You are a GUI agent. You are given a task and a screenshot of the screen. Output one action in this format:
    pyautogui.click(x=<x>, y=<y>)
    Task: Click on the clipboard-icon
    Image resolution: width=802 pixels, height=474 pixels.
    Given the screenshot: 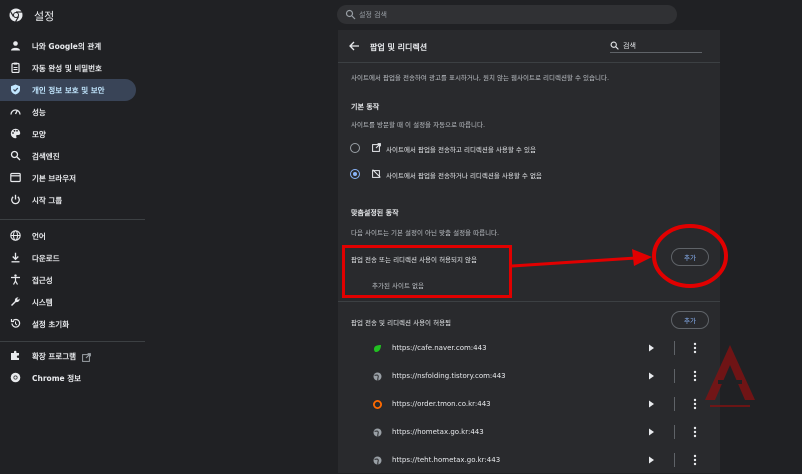 What is the action you would take?
    pyautogui.click(x=15, y=67)
    